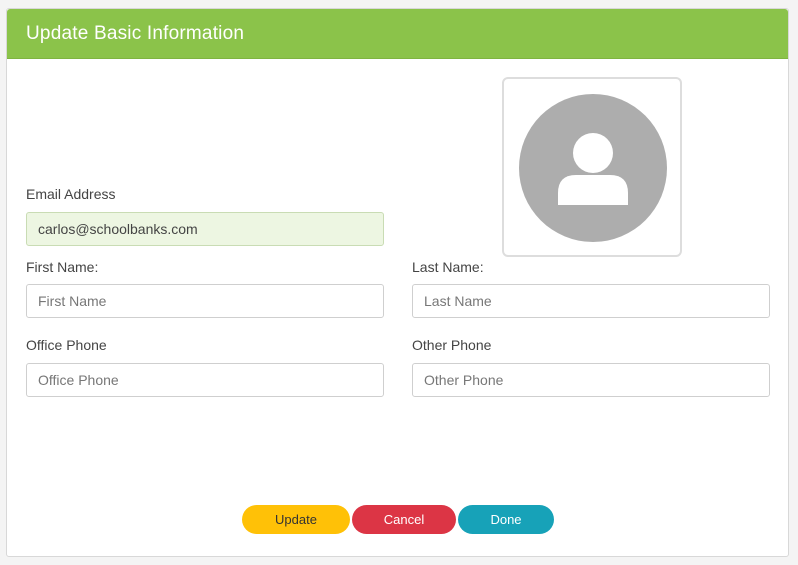 The width and height of the screenshot is (798, 565). What do you see at coordinates (71, 194) in the screenshot?
I see `email-label: Email Address` at bounding box center [71, 194].